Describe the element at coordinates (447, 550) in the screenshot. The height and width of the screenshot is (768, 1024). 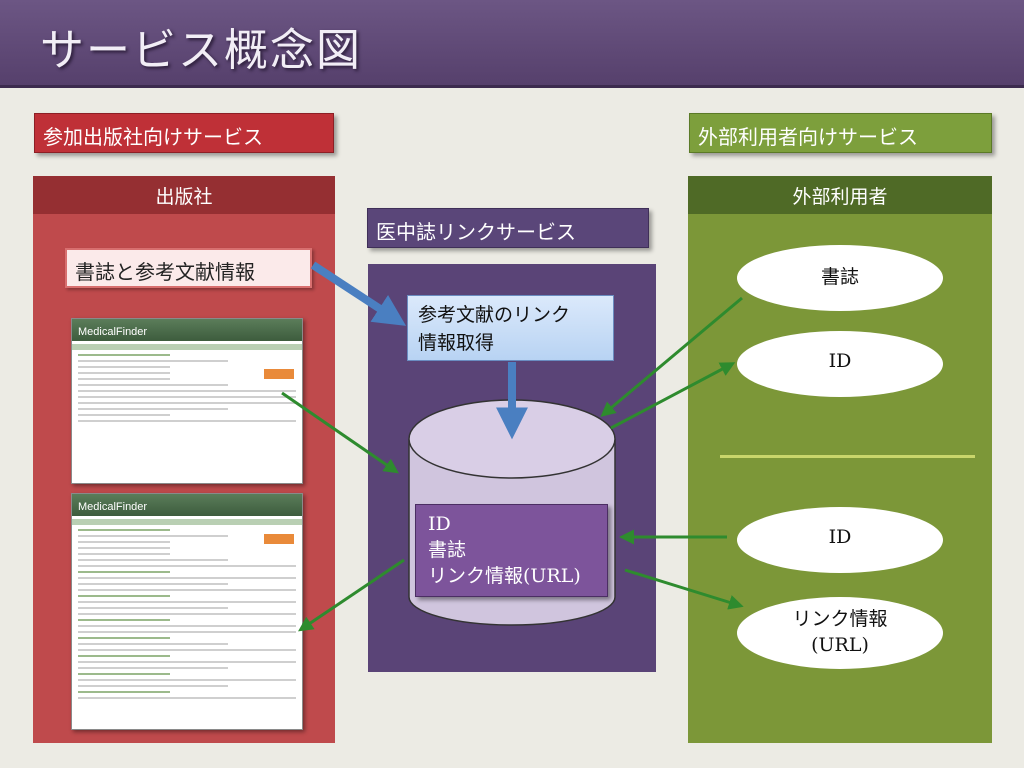
I see `db-line-shoshi: 書誌` at that location.